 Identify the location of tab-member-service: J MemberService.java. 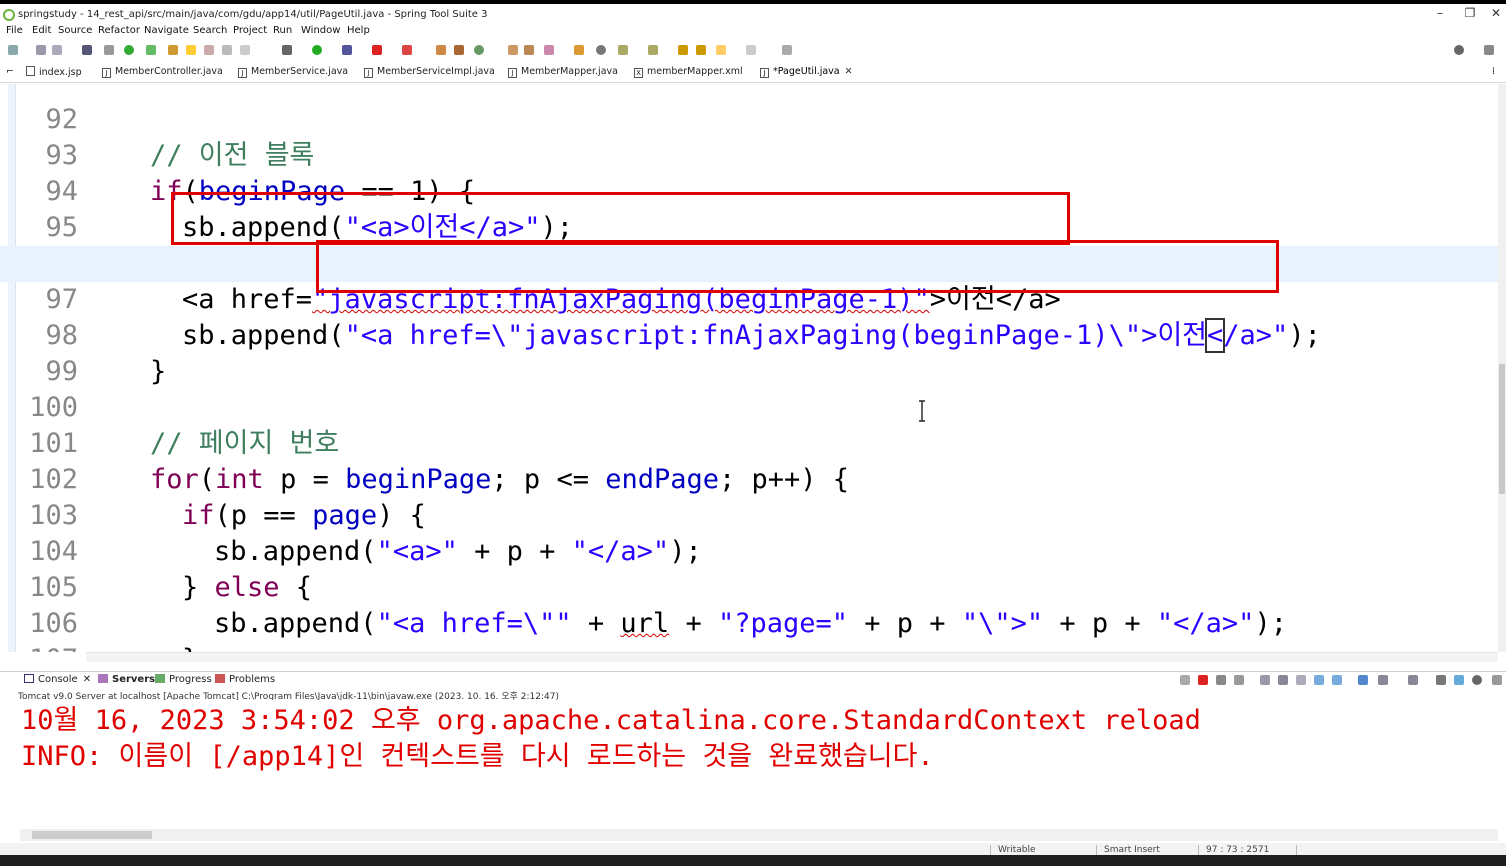
(293, 72).